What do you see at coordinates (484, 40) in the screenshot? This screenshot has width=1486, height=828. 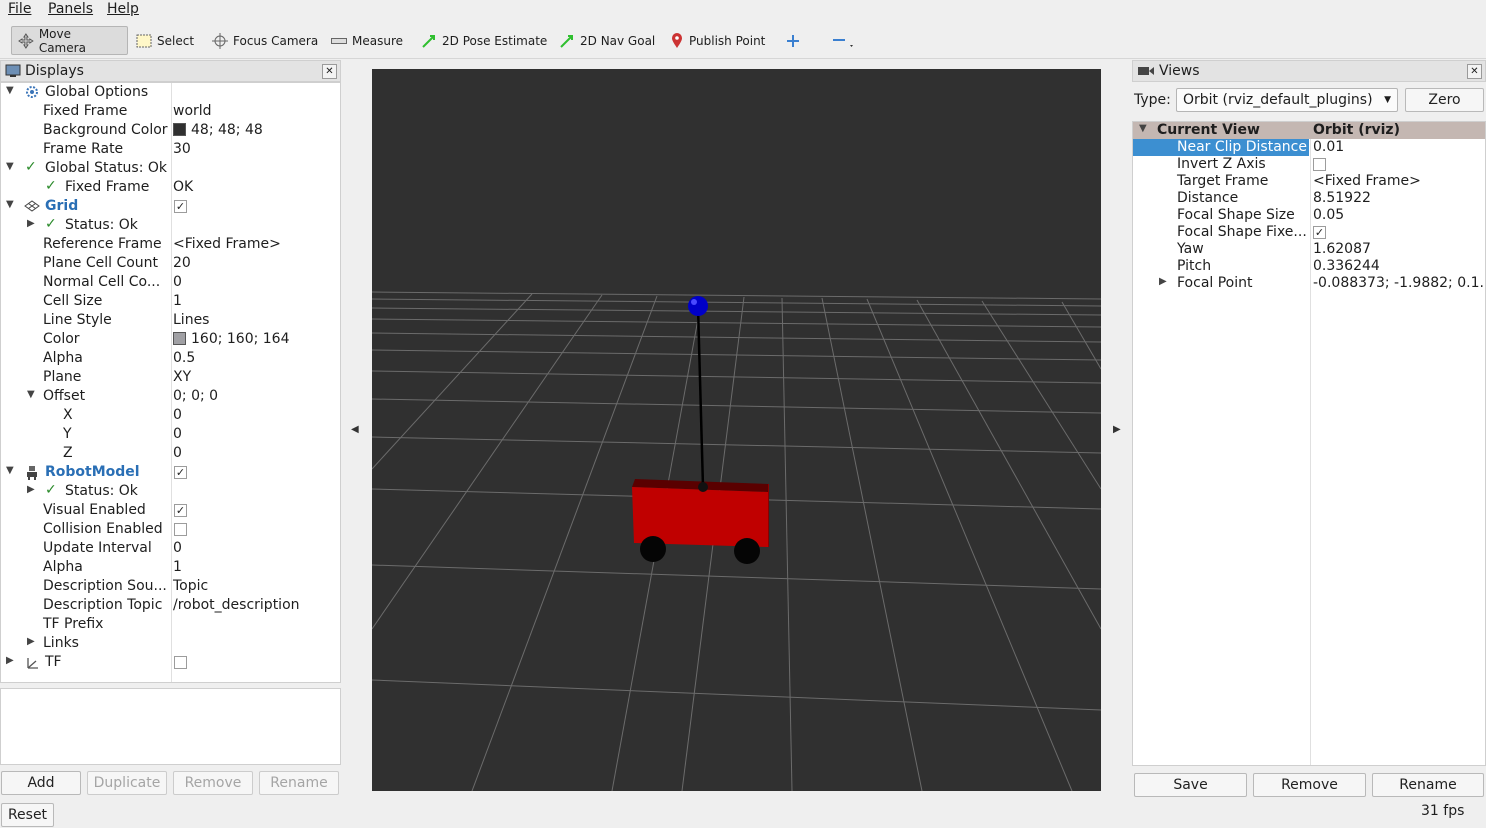 I see `2d-pose-estimate-button: 2D Pose Estimate` at bounding box center [484, 40].